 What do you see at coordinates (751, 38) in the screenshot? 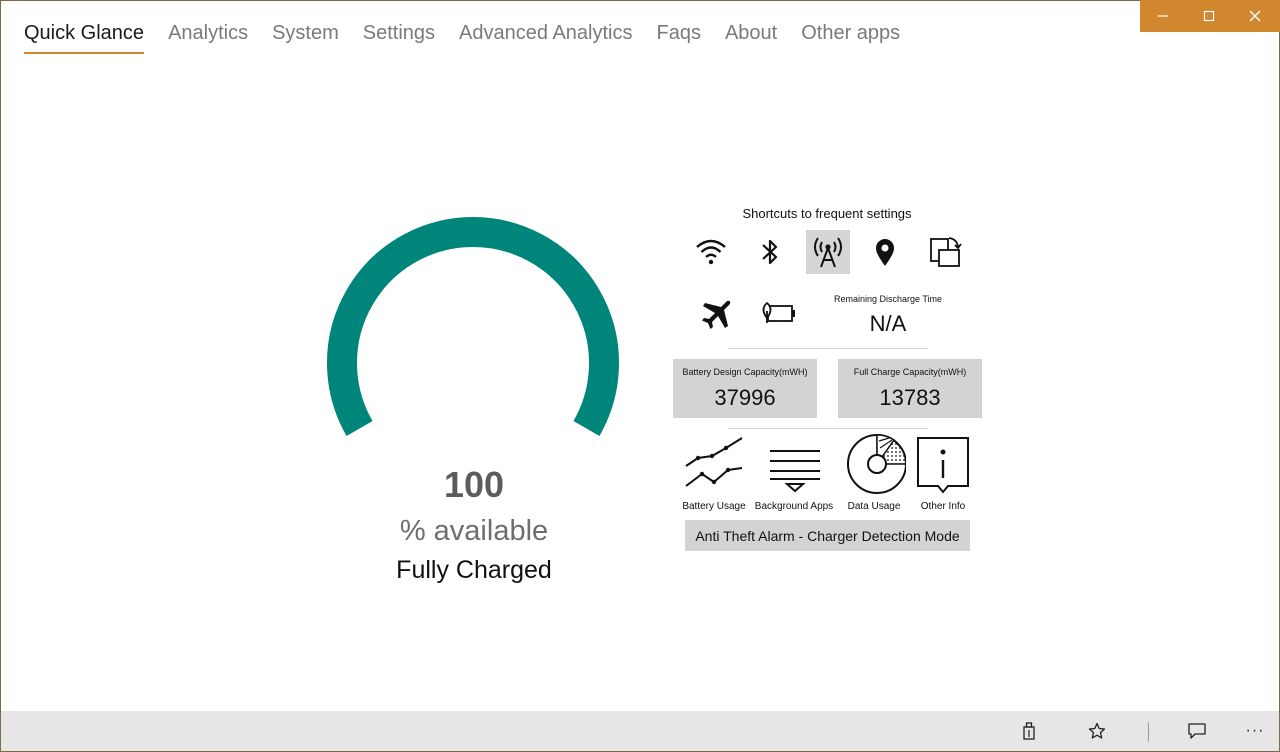
I see `tab-about: About` at bounding box center [751, 38].